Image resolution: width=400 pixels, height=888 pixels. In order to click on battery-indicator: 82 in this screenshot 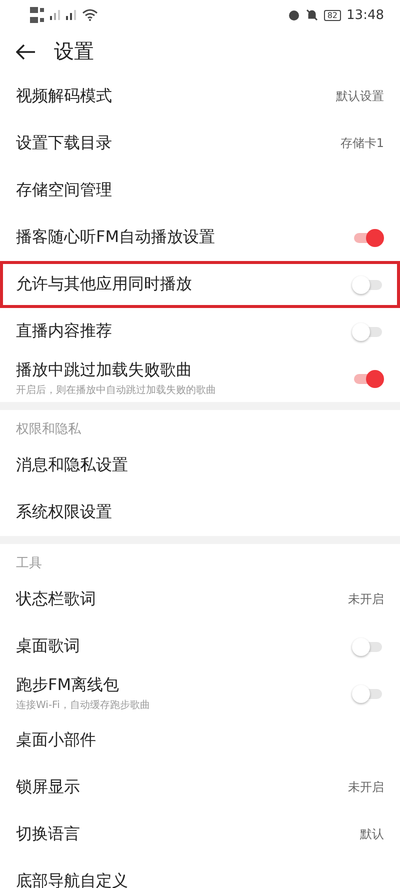, I will do `click(332, 15)`.